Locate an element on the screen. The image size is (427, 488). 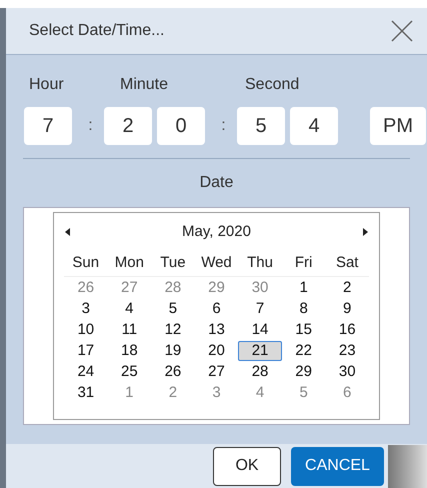
next-month-button is located at coordinates (365, 232).